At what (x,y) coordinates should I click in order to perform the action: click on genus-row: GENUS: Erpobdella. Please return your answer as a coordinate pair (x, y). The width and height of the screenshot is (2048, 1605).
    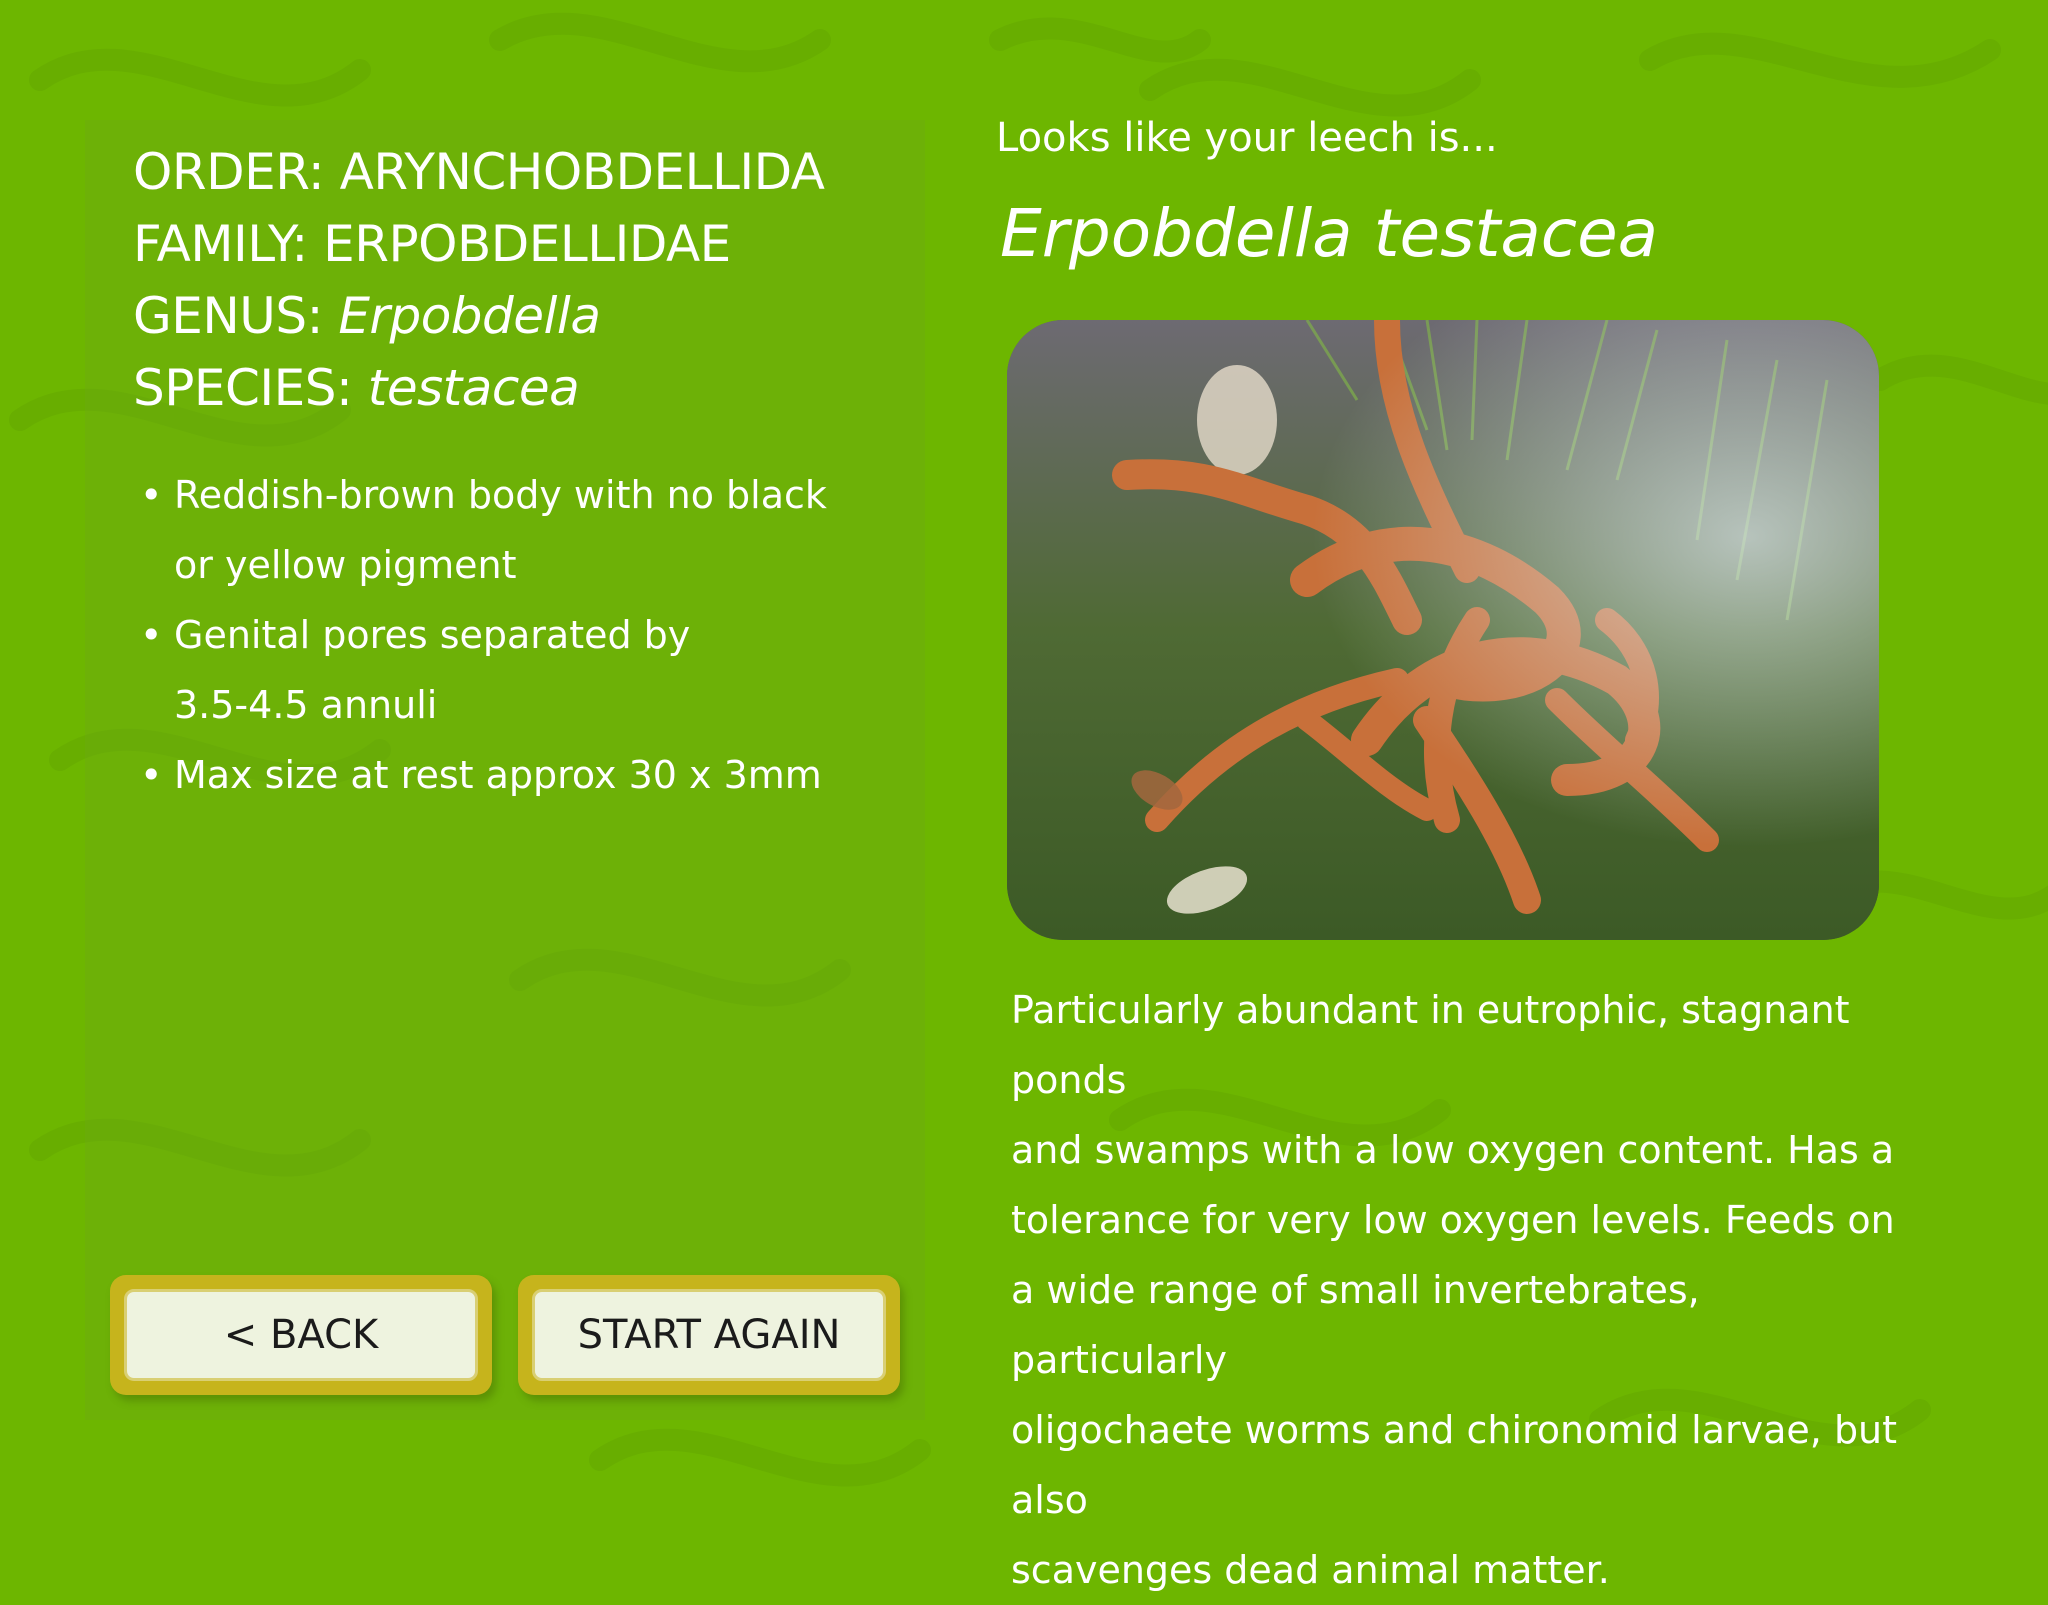
    Looking at the image, I should click on (478, 316).